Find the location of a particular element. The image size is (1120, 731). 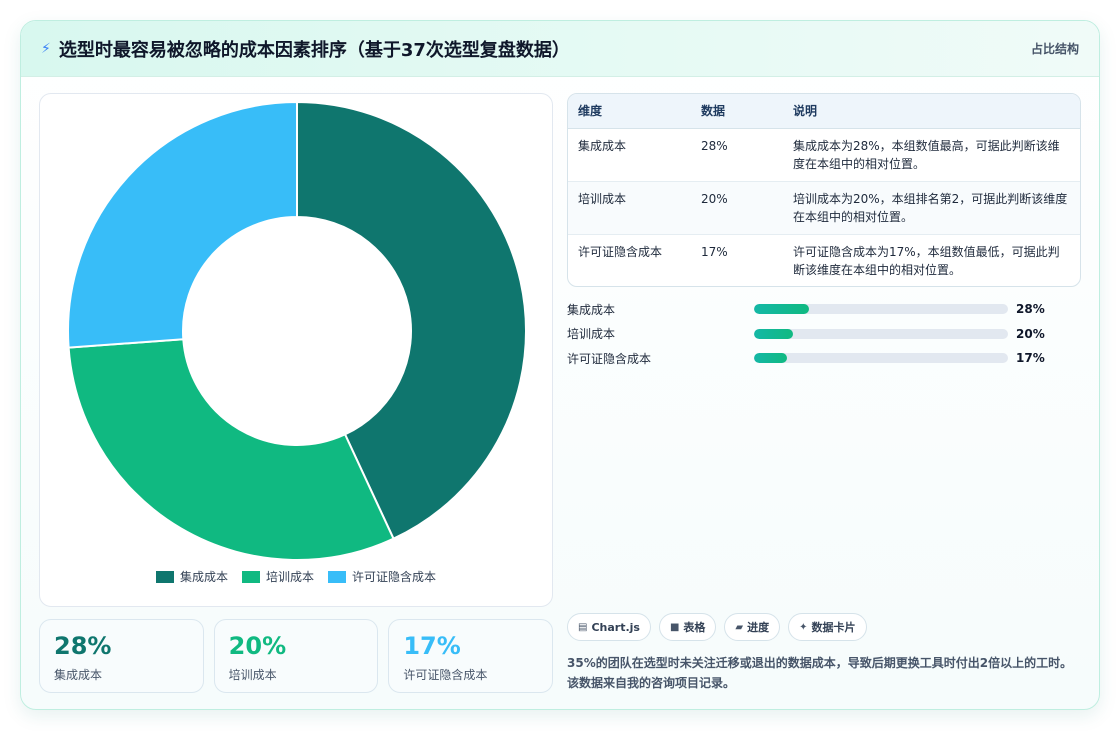

card-header: ⚡ 选型时最容易被忽略的成本因素排序（基于37次选型复盘数据） 占比结构 is located at coordinates (560, 49).